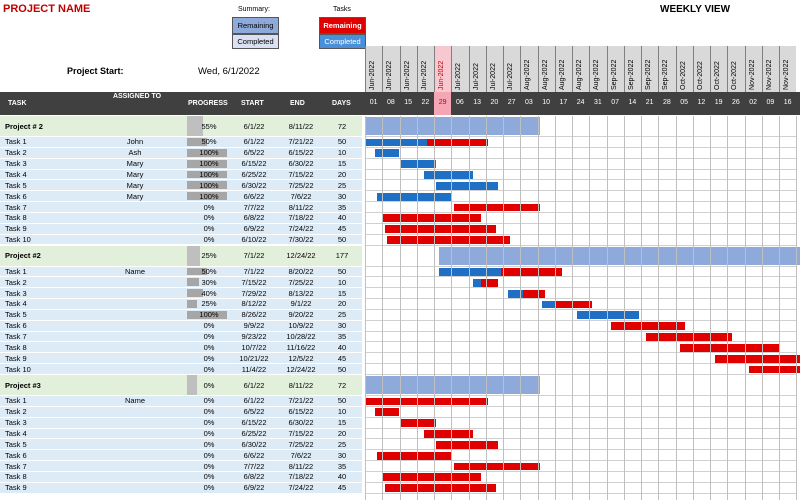 The width and height of the screenshot is (800, 500). What do you see at coordinates (181, 239) in the screenshot?
I see `task-row: Task 10 0% 6/10/22 7/30/22 50` at bounding box center [181, 239].